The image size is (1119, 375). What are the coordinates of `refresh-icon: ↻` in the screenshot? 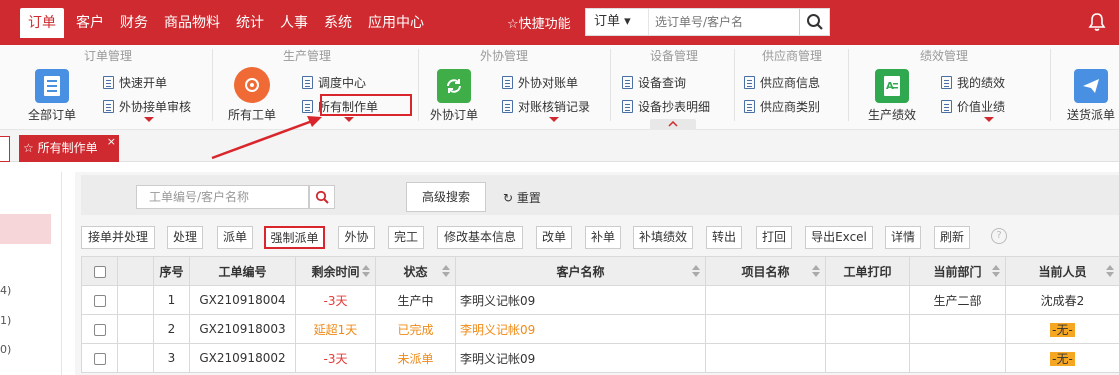 It's located at (510, 198).